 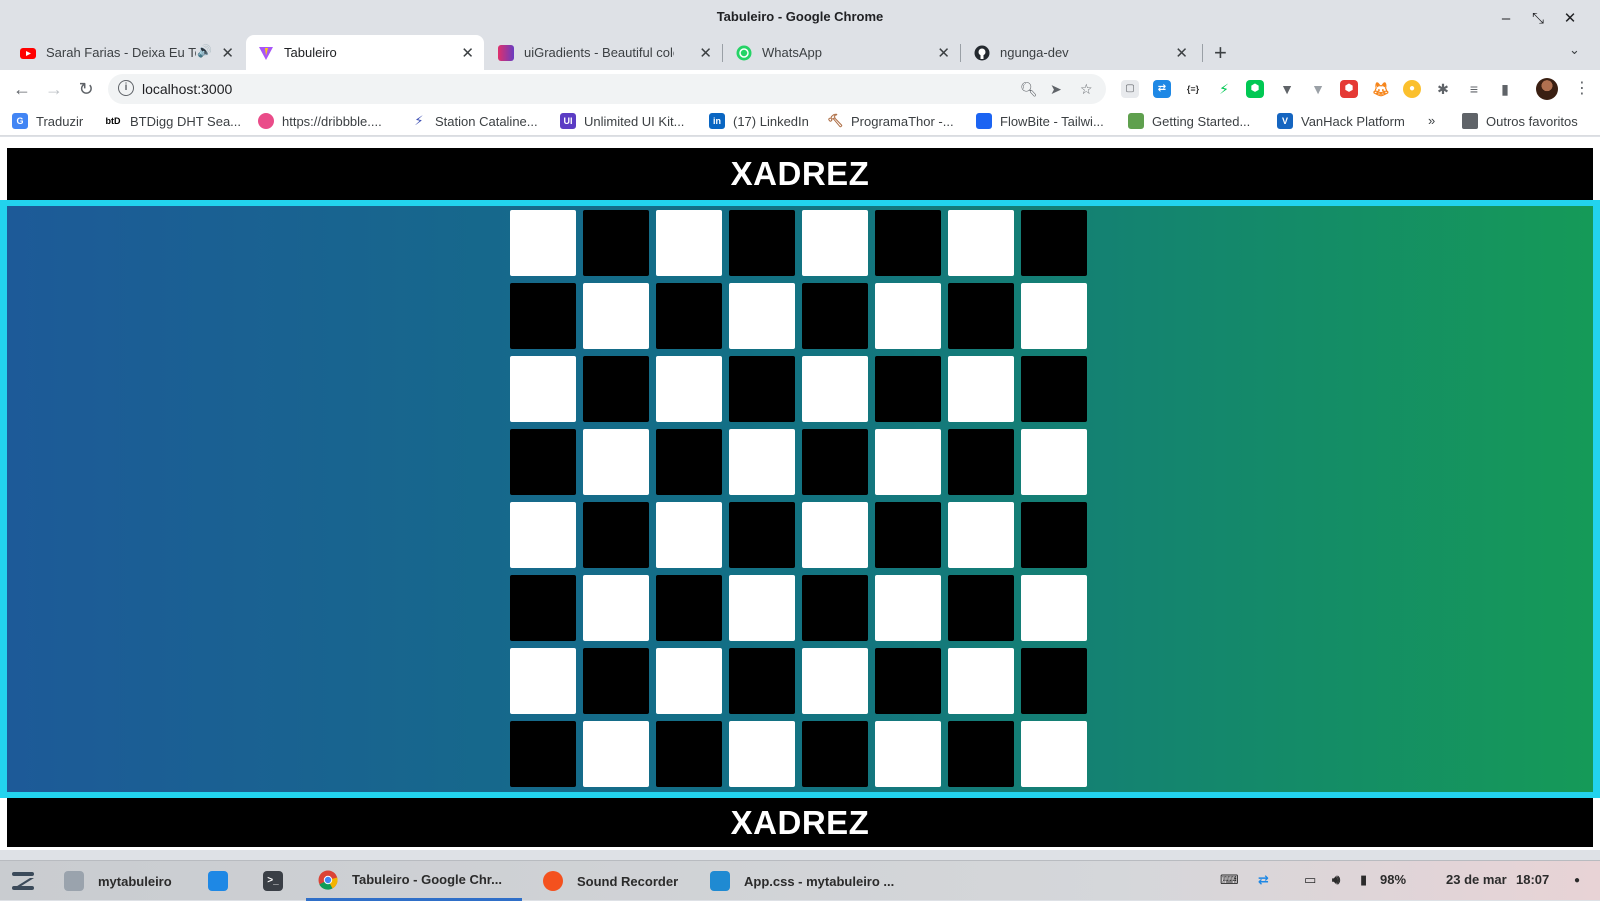 I want to click on taskbar-item-files: mytabuleiro, so click(x=118, y=881).